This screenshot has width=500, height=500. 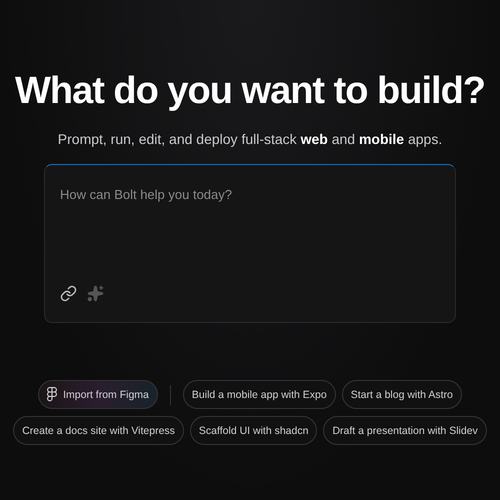 What do you see at coordinates (250, 236) in the screenshot?
I see `prompt-input: How can Bolt help you today?` at bounding box center [250, 236].